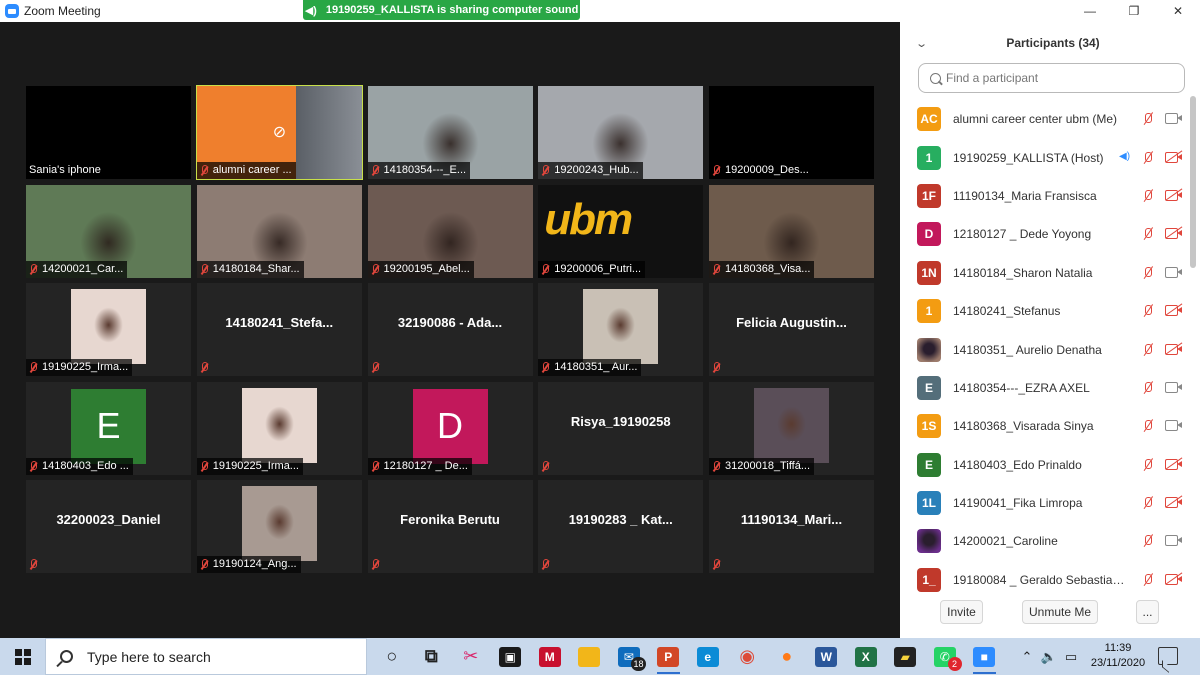  Describe the element at coordinates (1071, 657) in the screenshot. I see `battery-icon: ▭` at that location.